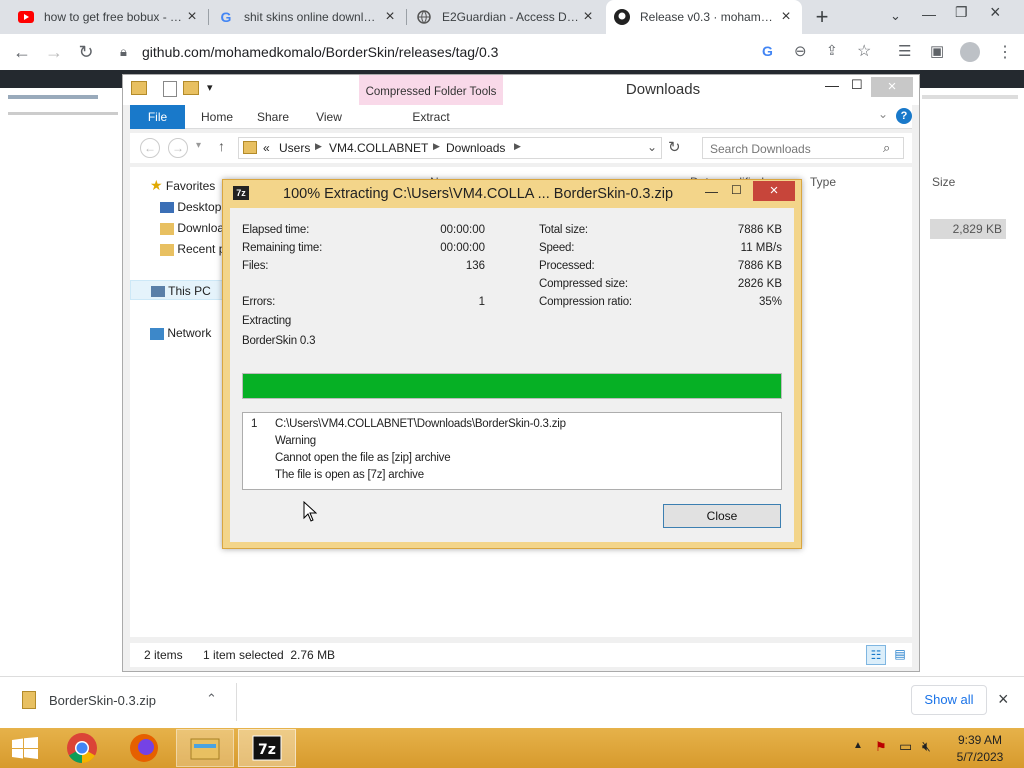 Image resolution: width=1024 pixels, height=768 pixels. What do you see at coordinates (858, 745) in the screenshot?
I see `show-hidden-icons-icon: ▲` at bounding box center [858, 745].